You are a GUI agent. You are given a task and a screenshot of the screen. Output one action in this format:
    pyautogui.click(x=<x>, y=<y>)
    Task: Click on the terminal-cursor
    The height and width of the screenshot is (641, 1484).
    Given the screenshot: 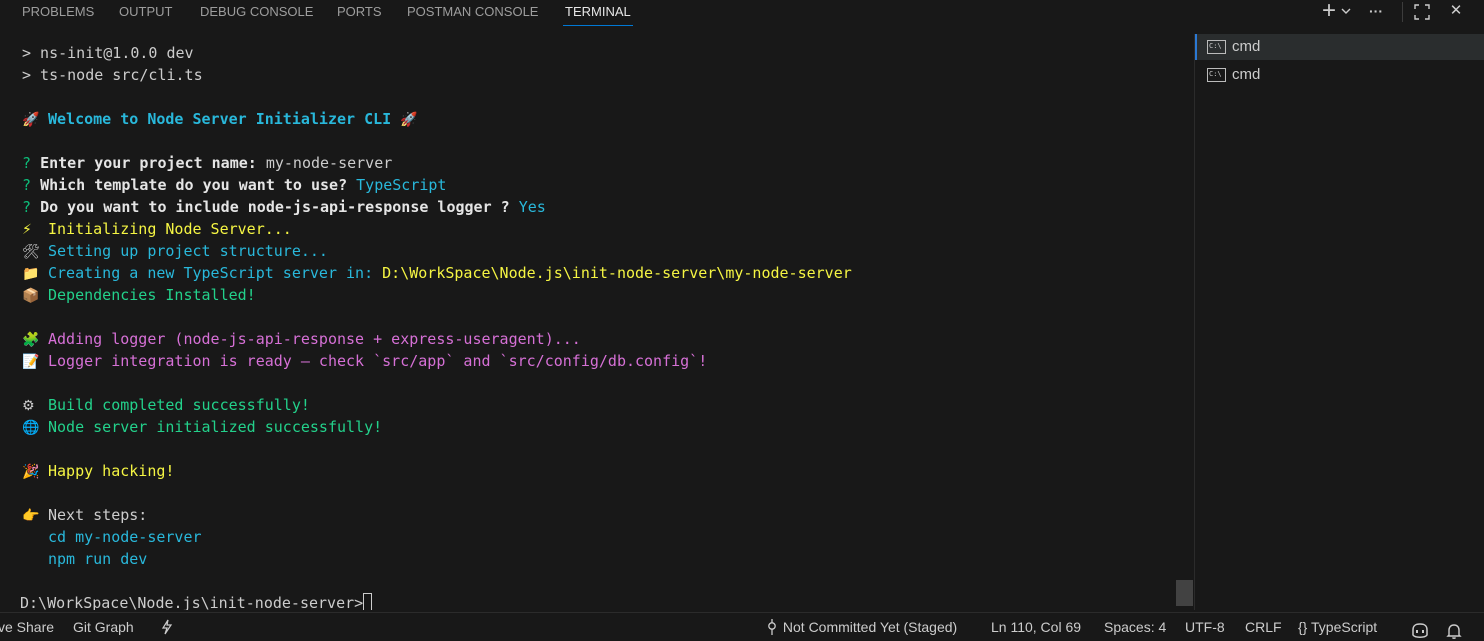 What is the action you would take?
    pyautogui.click(x=368, y=601)
    